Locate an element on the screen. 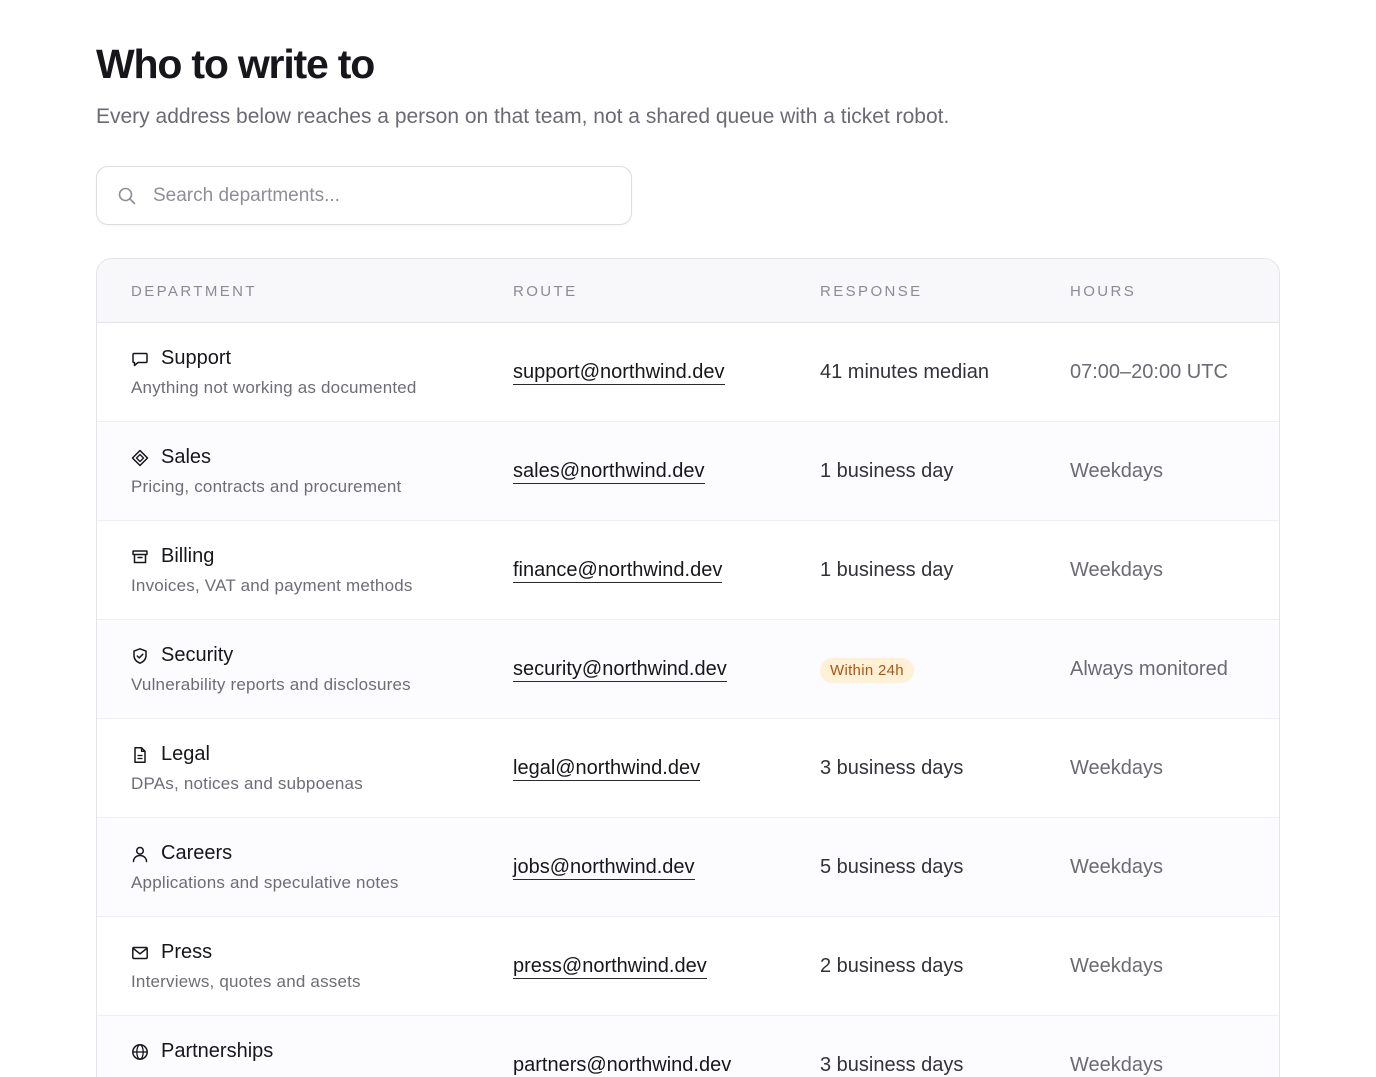 The width and height of the screenshot is (1376, 1077). department-description: Applications and speculative notes is located at coordinates (265, 882).